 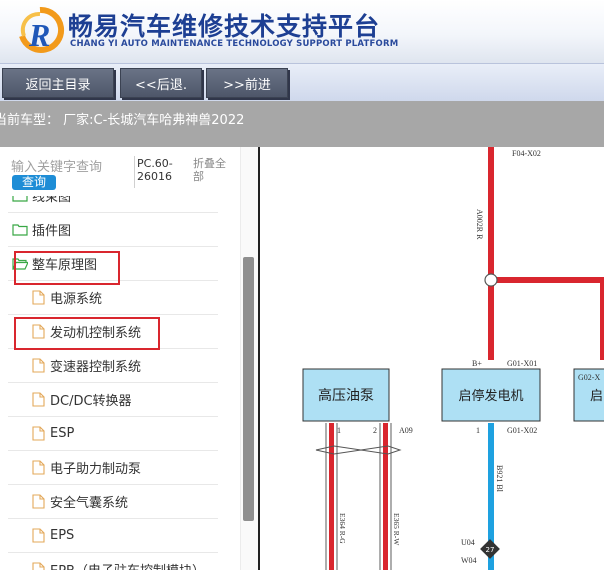 What do you see at coordinates (91, 401) in the screenshot?
I see `tree-item-label: DC/DC转换器` at bounding box center [91, 401].